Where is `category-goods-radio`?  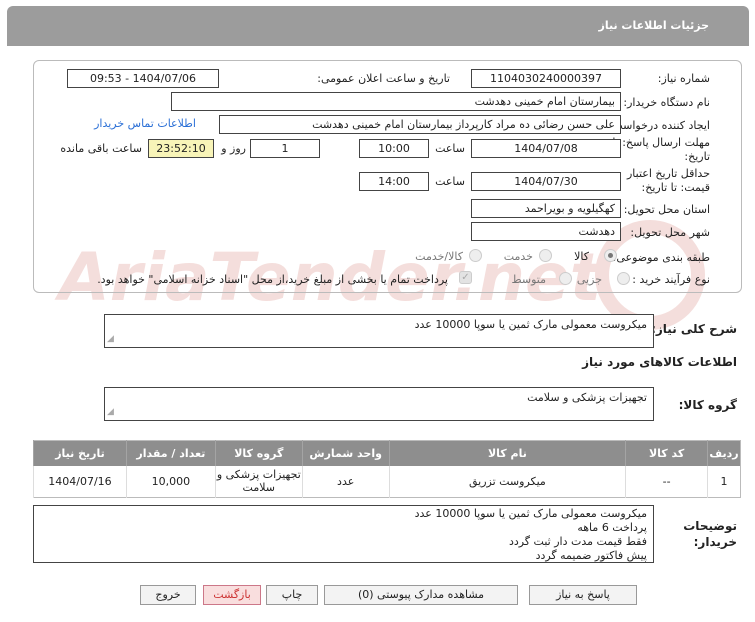 category-goods-radio is located at coordinates (610, 255).